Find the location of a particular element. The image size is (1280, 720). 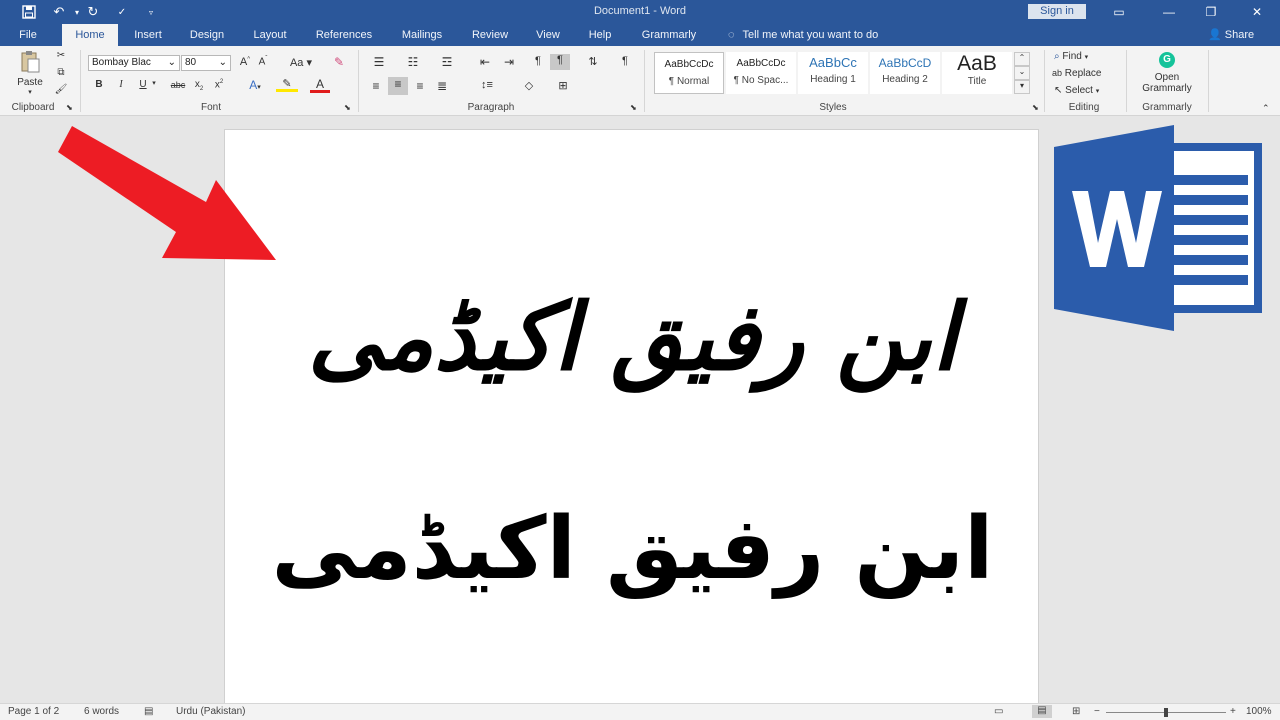

format-painter-icon: 🖌 is located at coordinates (61, 89).